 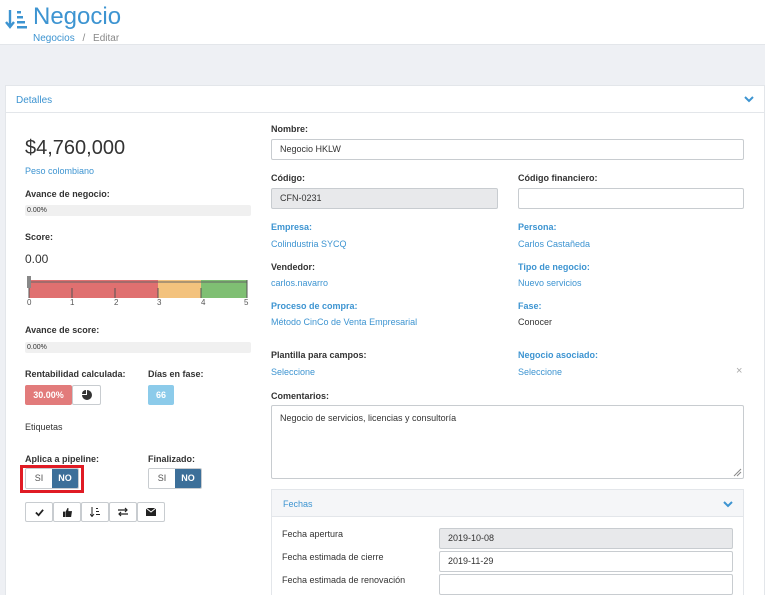 I want to click on breadcrumb: Negocios / Editar, so click(x=76, y=38).